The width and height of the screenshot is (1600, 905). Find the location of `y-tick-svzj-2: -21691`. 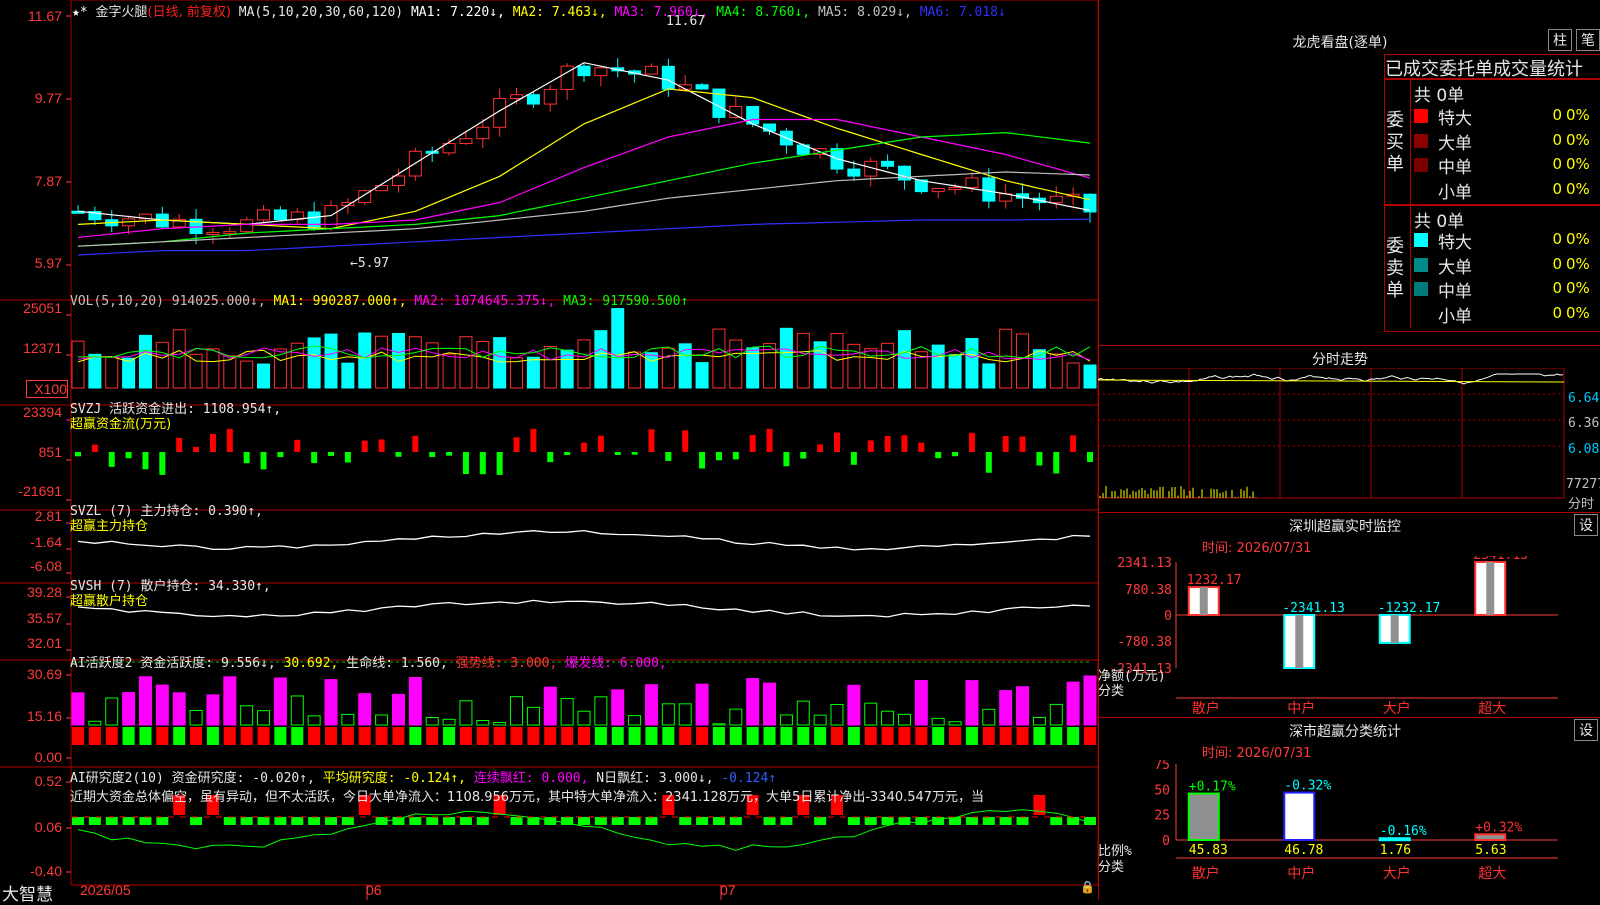

y-tick-svzj-2: -21691 is located at coordinates (40, 491).